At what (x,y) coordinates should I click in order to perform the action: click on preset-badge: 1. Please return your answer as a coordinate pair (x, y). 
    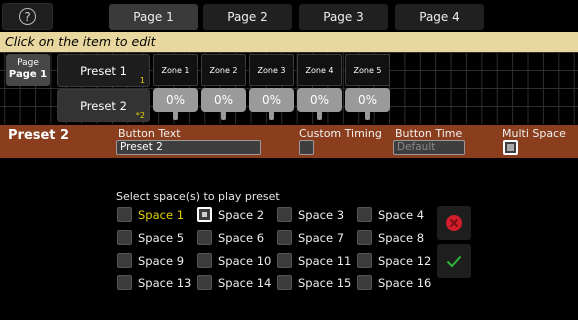
    Looking at the image, I should click on (142, 80).